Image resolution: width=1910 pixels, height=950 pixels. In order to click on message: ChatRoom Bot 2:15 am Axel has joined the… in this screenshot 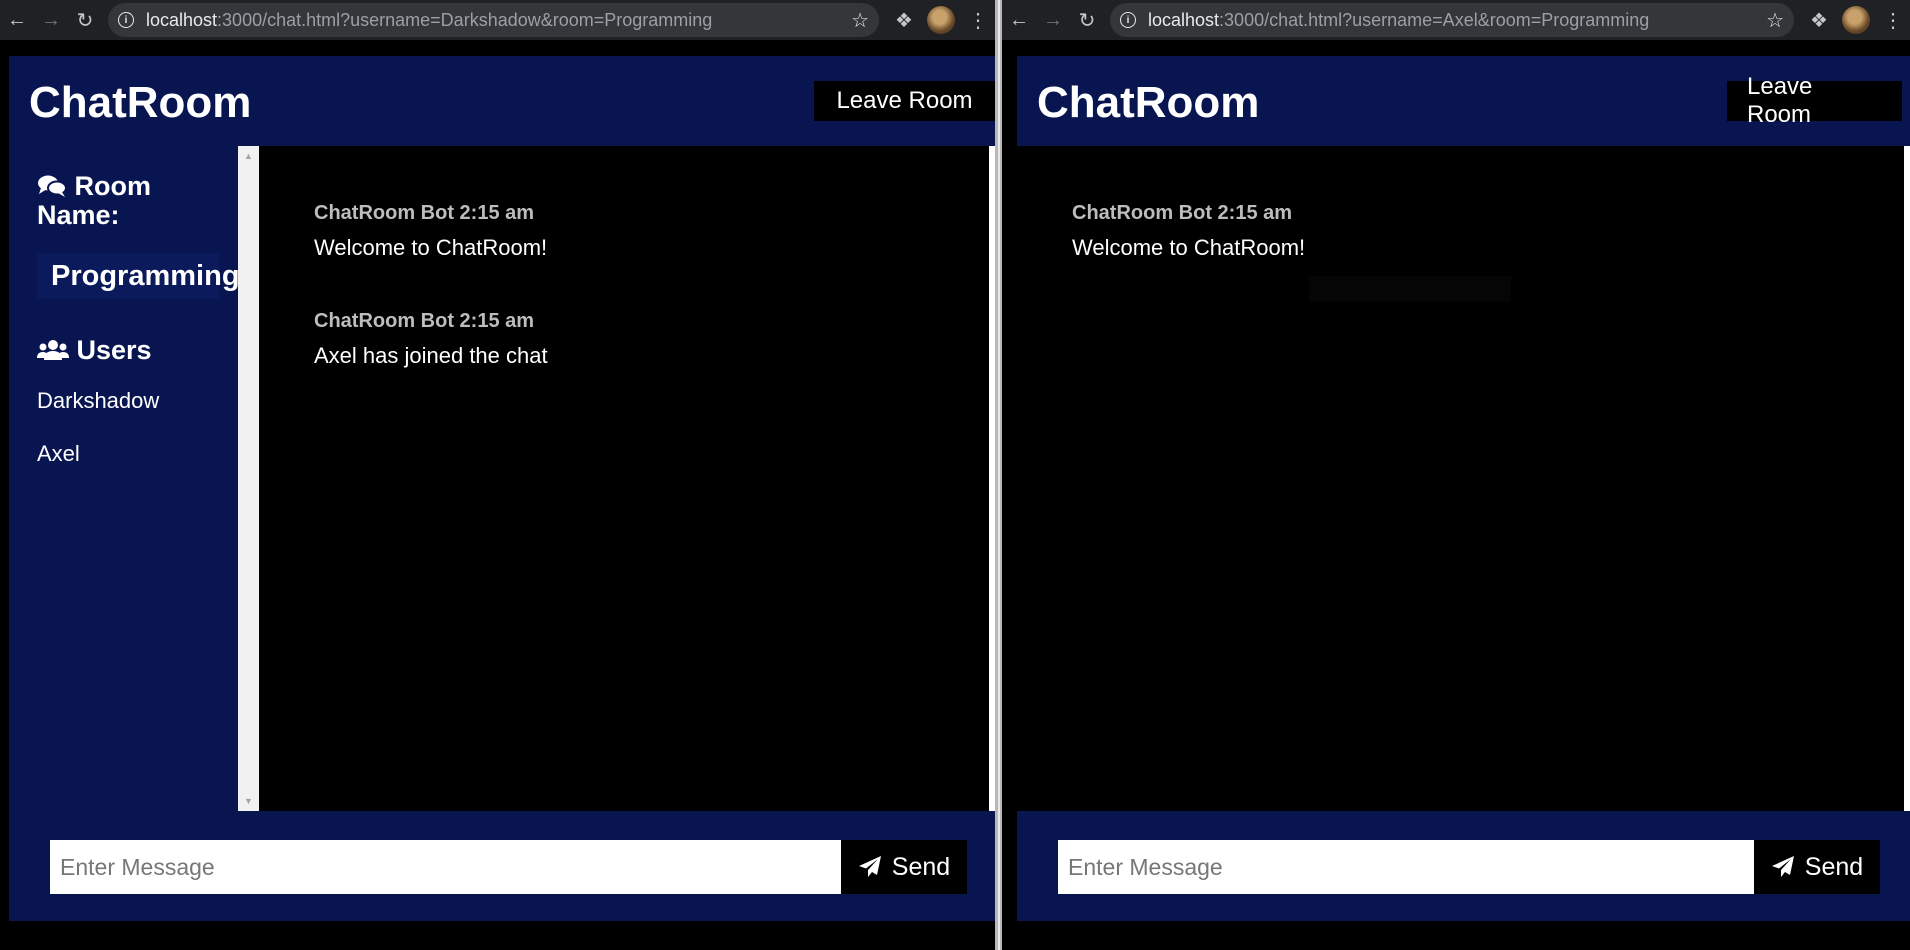, I will do `click(431, 339)`.